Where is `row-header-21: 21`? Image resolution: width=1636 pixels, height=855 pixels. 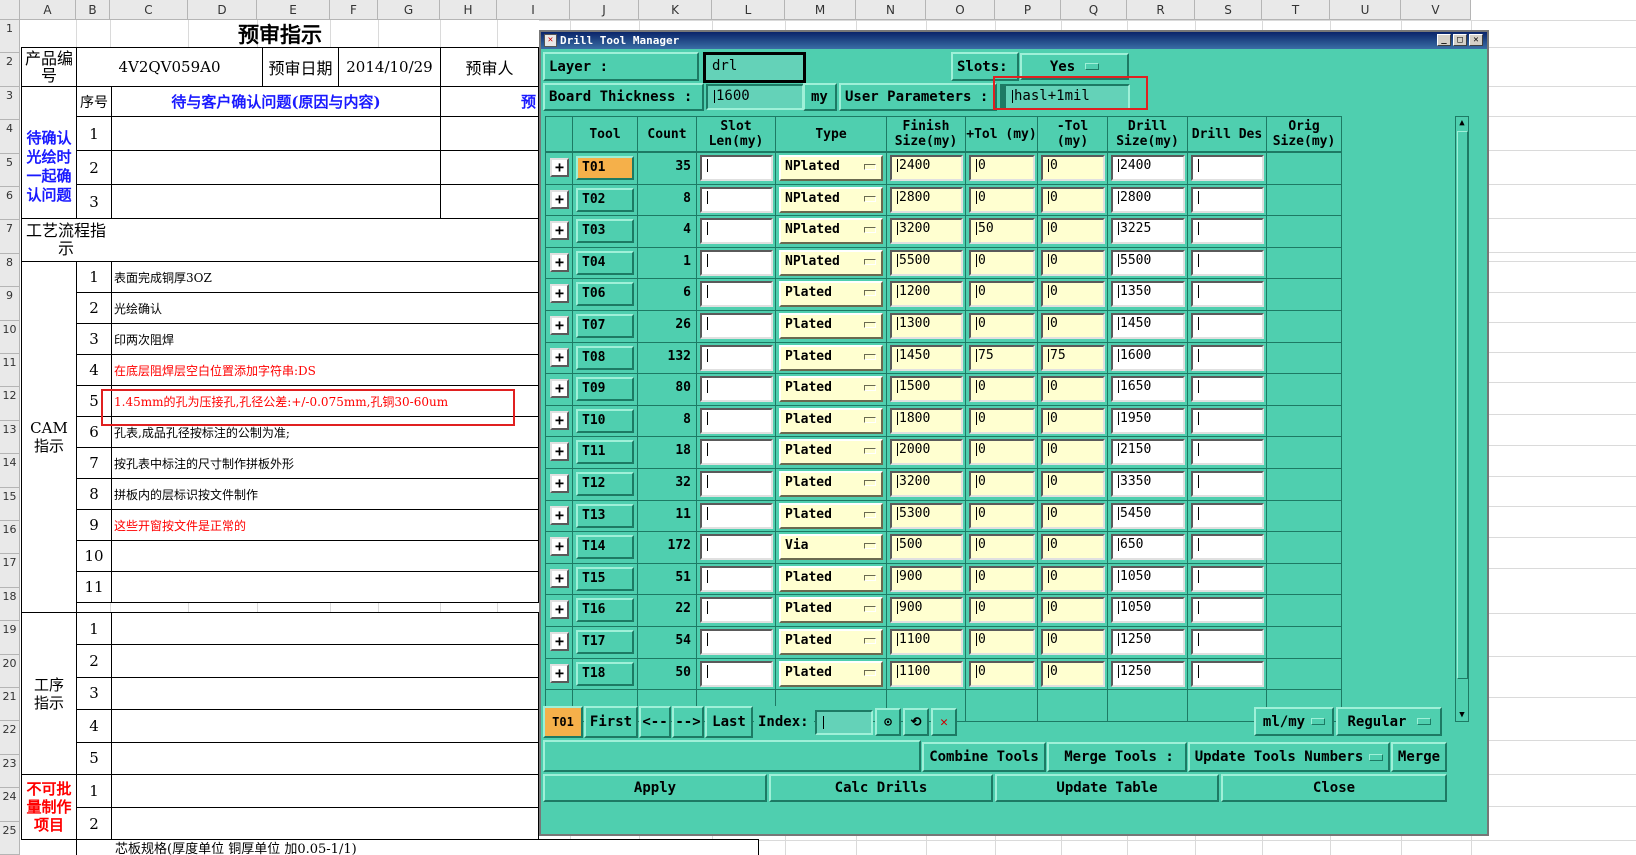
row-header-21: 21 is located at coordinates (10, 705).